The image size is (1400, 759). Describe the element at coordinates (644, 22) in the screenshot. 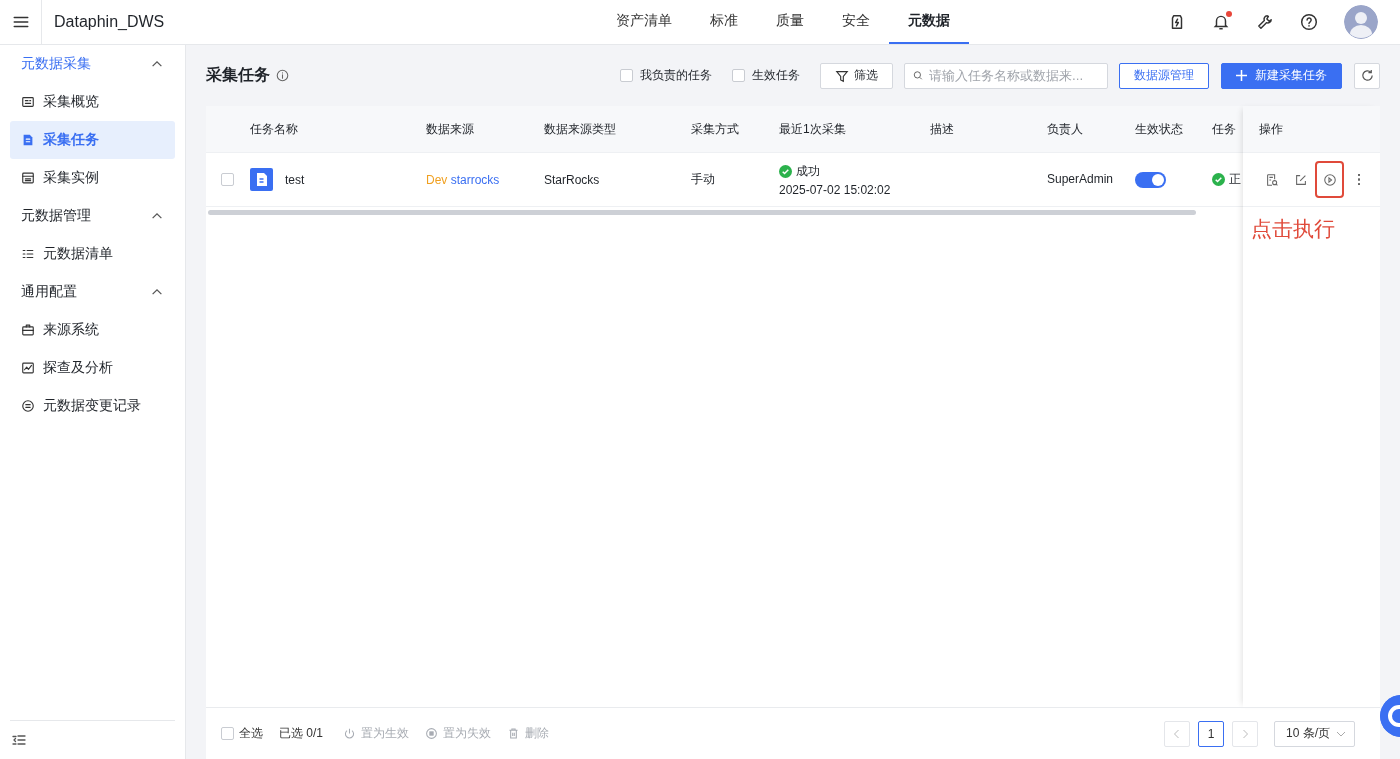

I see `nav-tab: 资产清单` at that location.